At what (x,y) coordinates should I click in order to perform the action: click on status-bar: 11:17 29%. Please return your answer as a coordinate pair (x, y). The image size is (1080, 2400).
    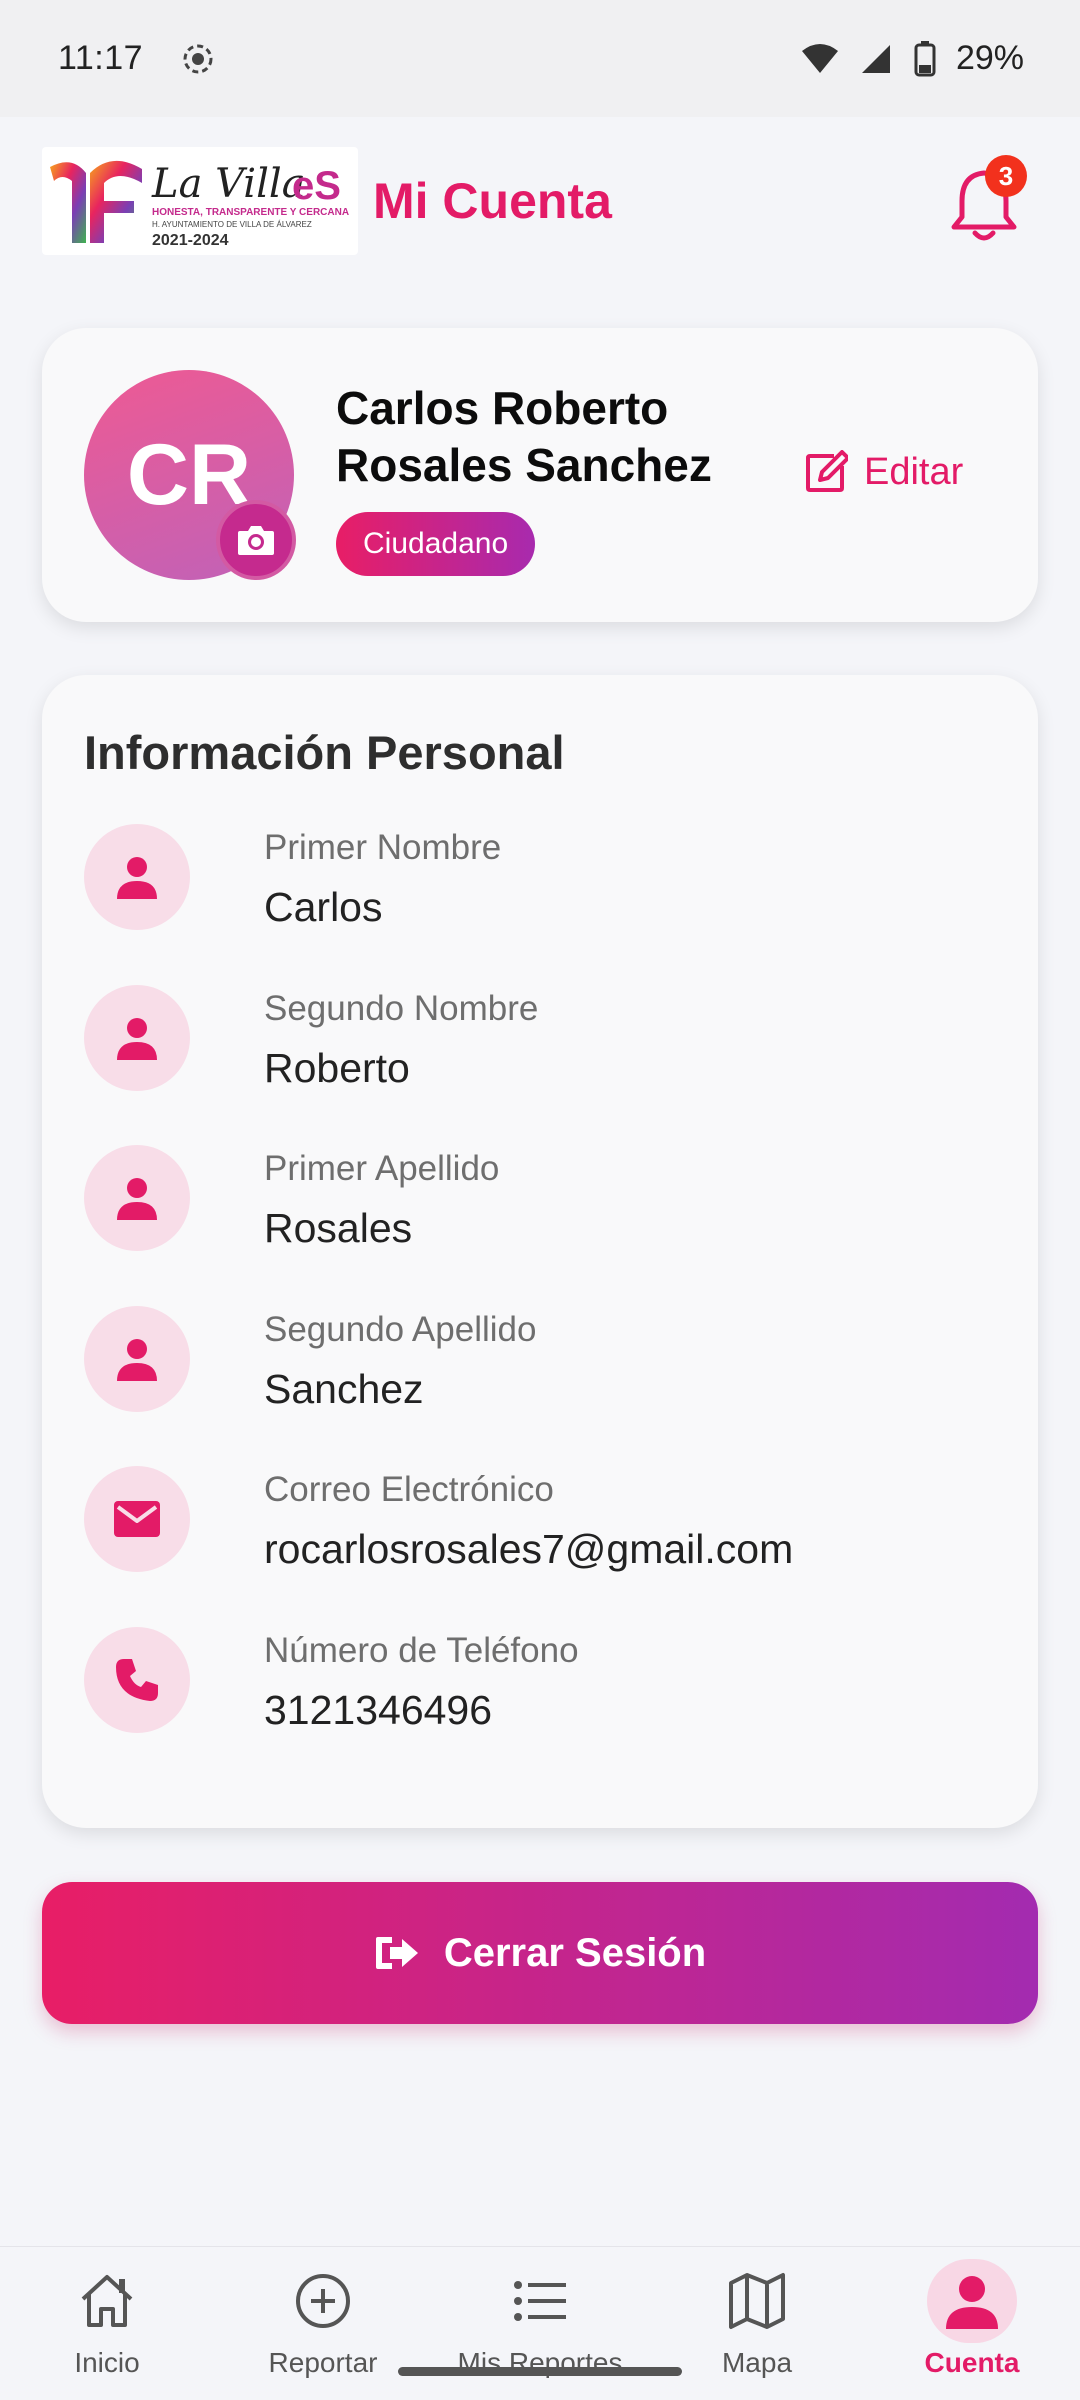
    Looking at the image, I should click on (540, 58).